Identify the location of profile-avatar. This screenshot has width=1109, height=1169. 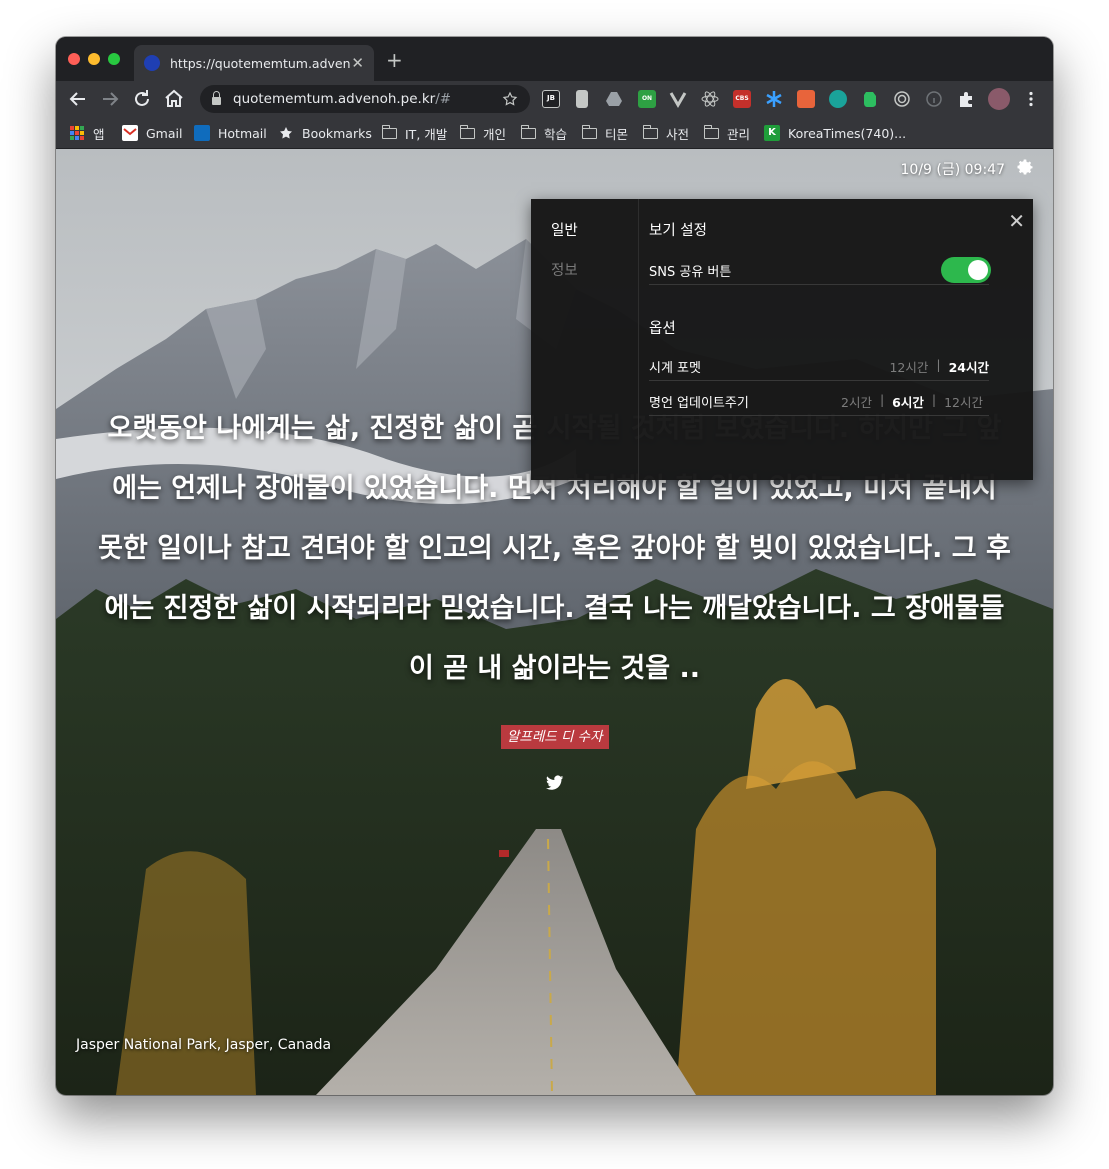
(999, 99).